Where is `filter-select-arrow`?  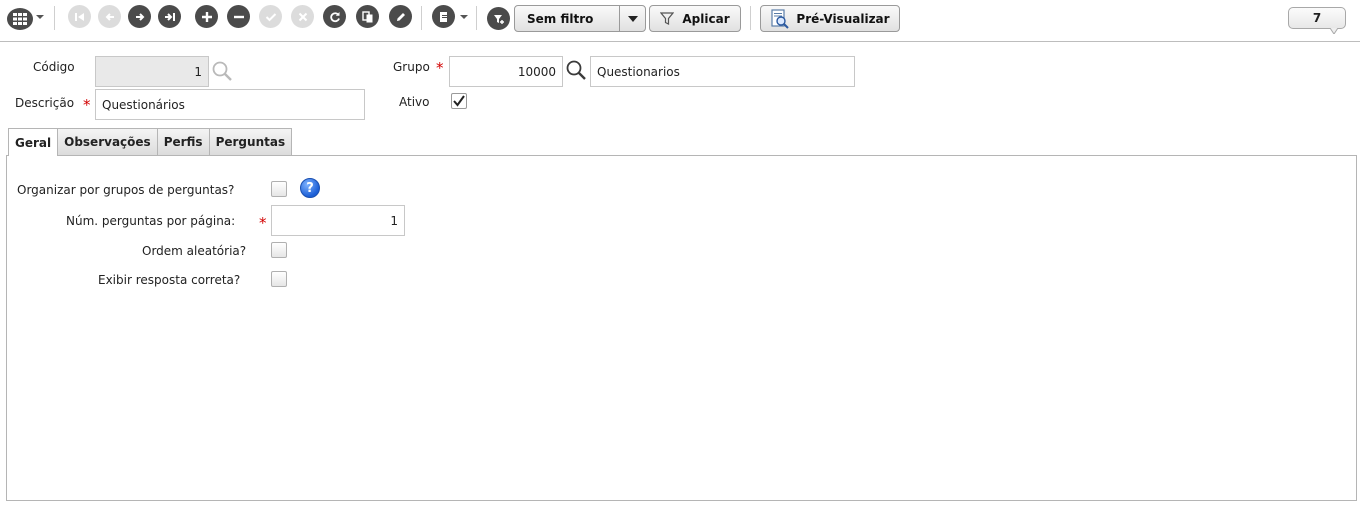
filter-select-arrow is located at coordinates (632, 18).